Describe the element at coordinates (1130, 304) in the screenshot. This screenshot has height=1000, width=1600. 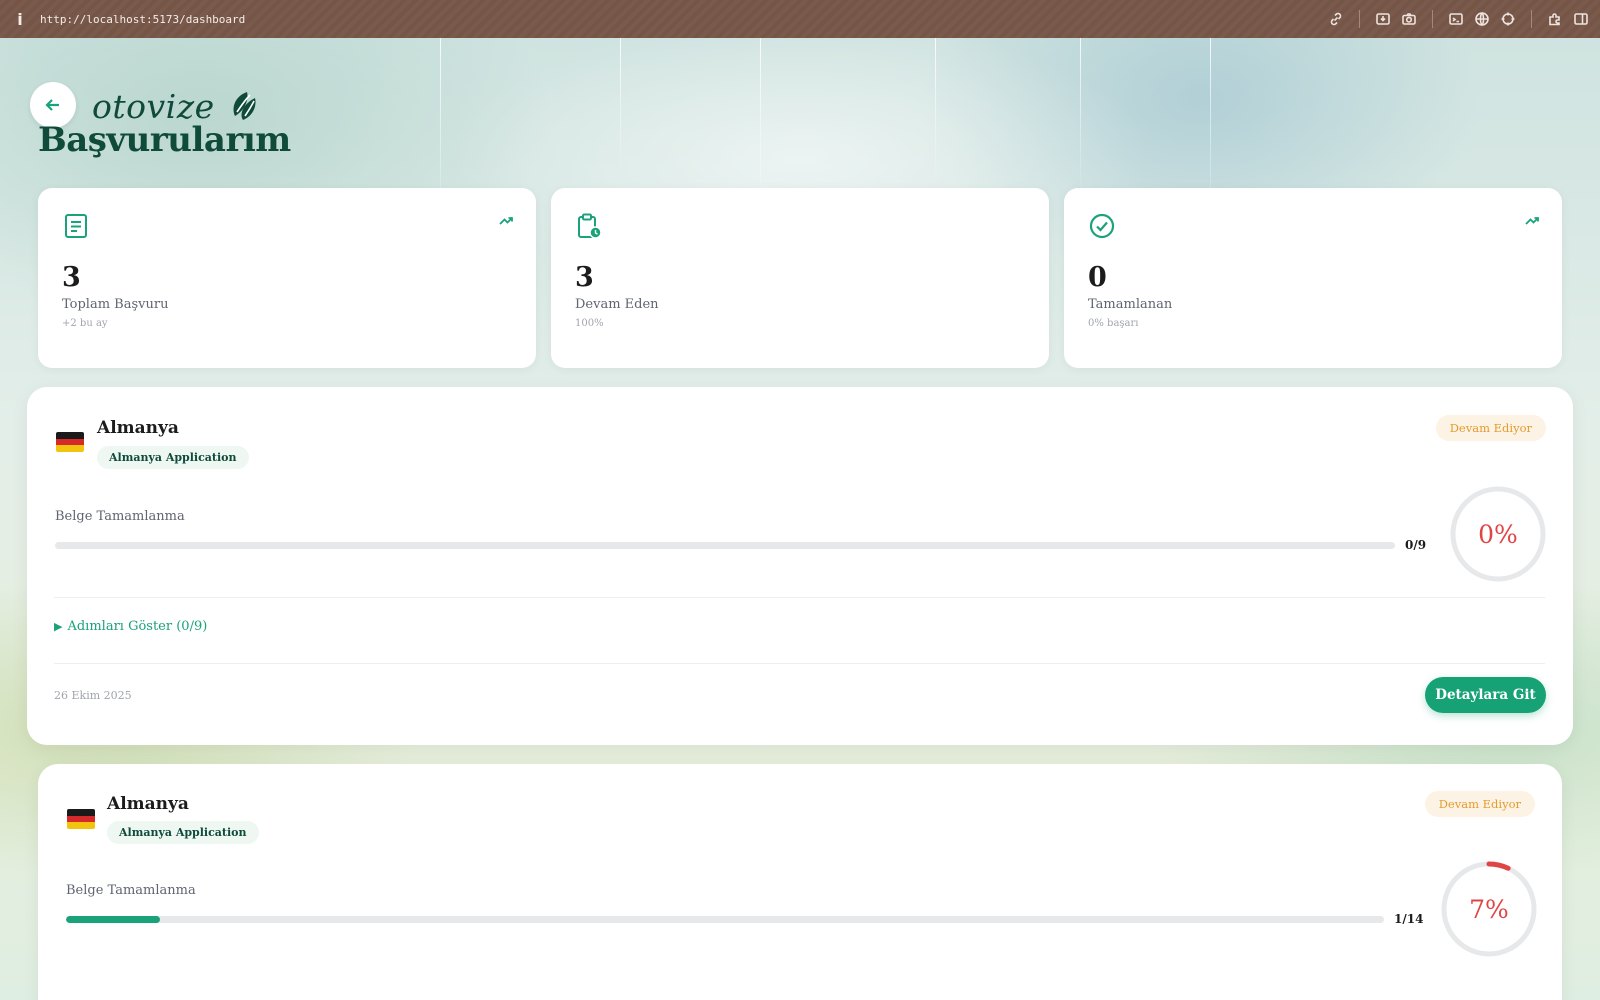
I see `stat-label: Tamamlanan` at that location.